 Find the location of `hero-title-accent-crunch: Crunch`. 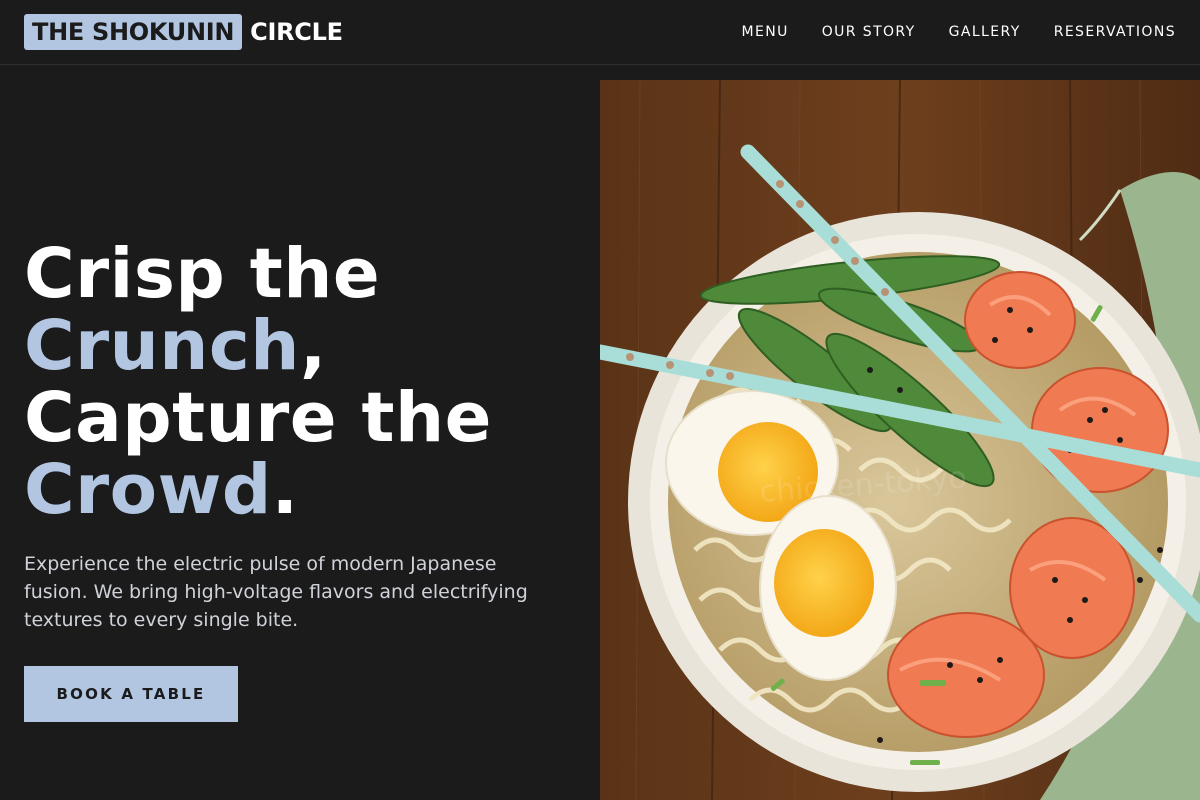

hero-title-accent-crunch: Crunch is located at coordinates (162, 346).